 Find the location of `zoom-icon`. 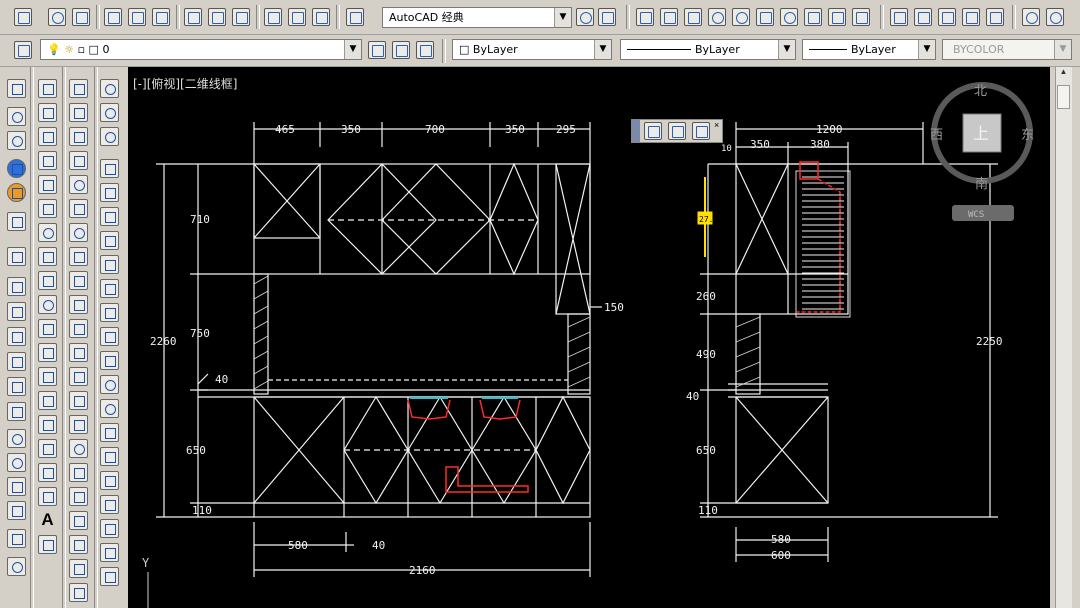

zoom-icon is located at coordinates (57, 17).